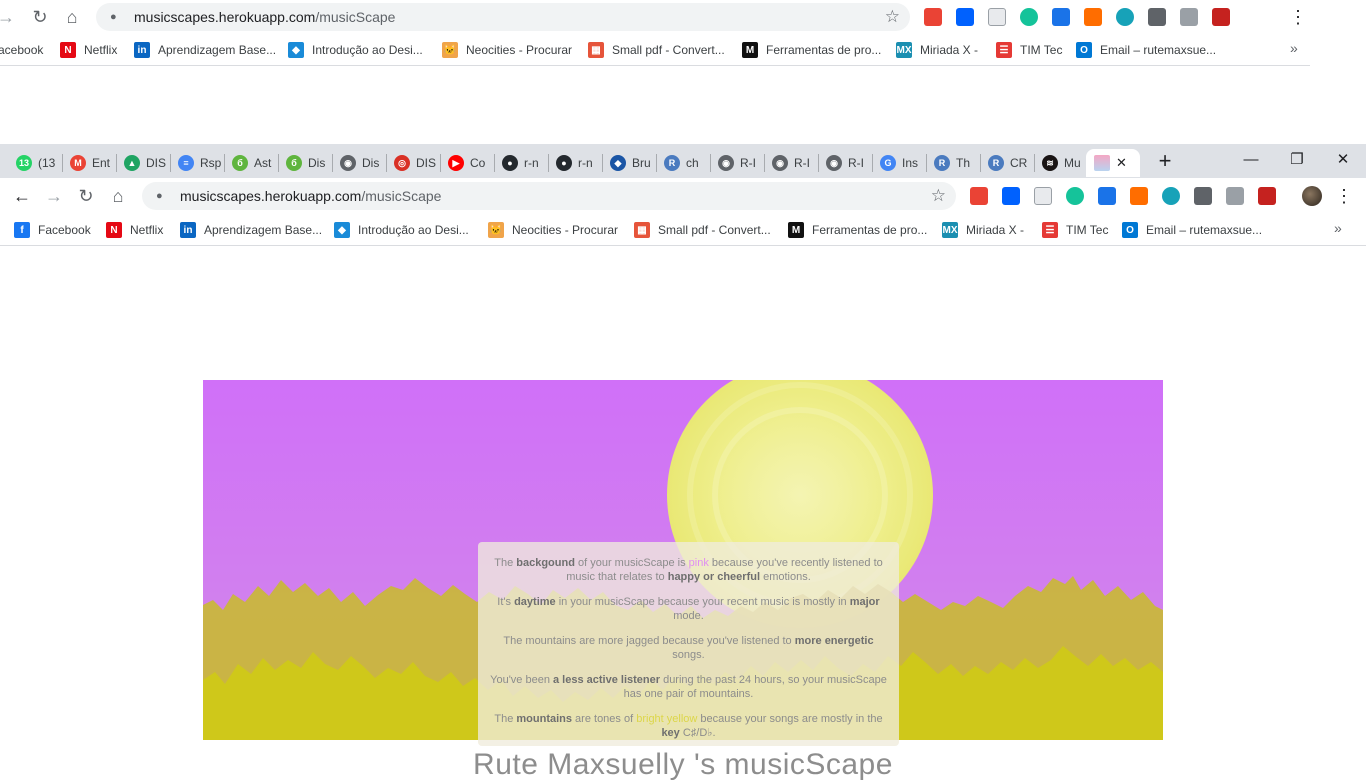 The width and height of the screenshot is (1366, 782). Describe the element at coordinates (888, 163) in the screenshot. I see `tab-favicon-icon: G` at that location.